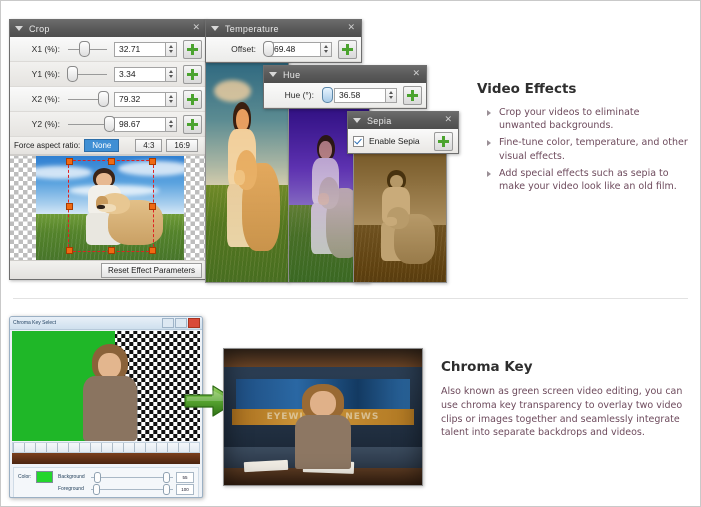 The height and width of the screenshot is (507, 701). Describe the element at coordinates (69, 161) in the screenshot. I see `crop-handle-top-left` at that location.